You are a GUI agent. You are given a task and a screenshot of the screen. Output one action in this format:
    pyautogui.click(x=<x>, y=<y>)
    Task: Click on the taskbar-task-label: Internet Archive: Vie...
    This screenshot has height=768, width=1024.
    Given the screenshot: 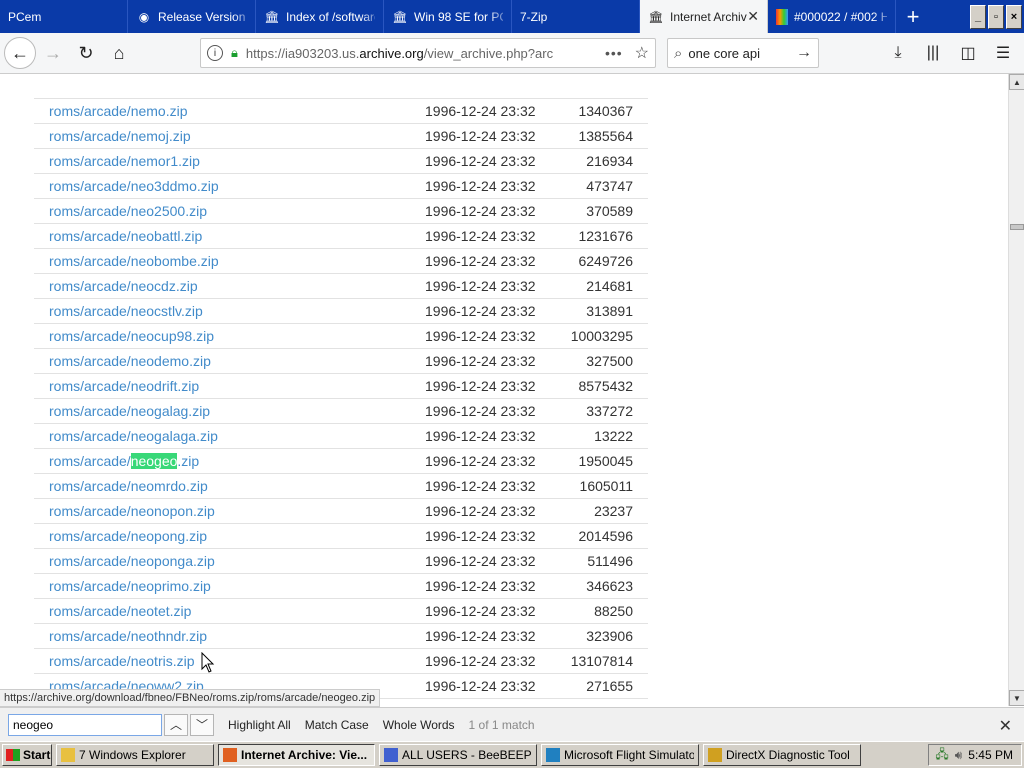 What is the action you would take?
    pyautogui.click(x=304, y=755)
    